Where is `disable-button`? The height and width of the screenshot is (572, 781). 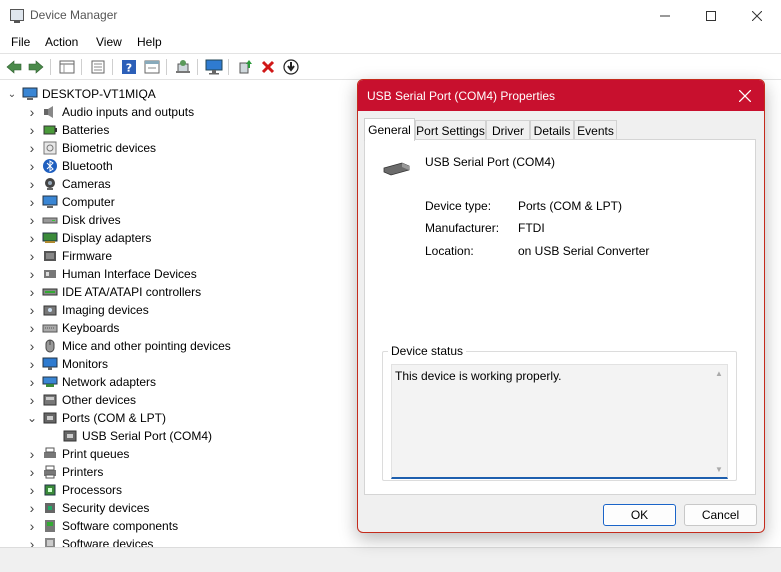 disable-button is located at coordinates (291, 67).